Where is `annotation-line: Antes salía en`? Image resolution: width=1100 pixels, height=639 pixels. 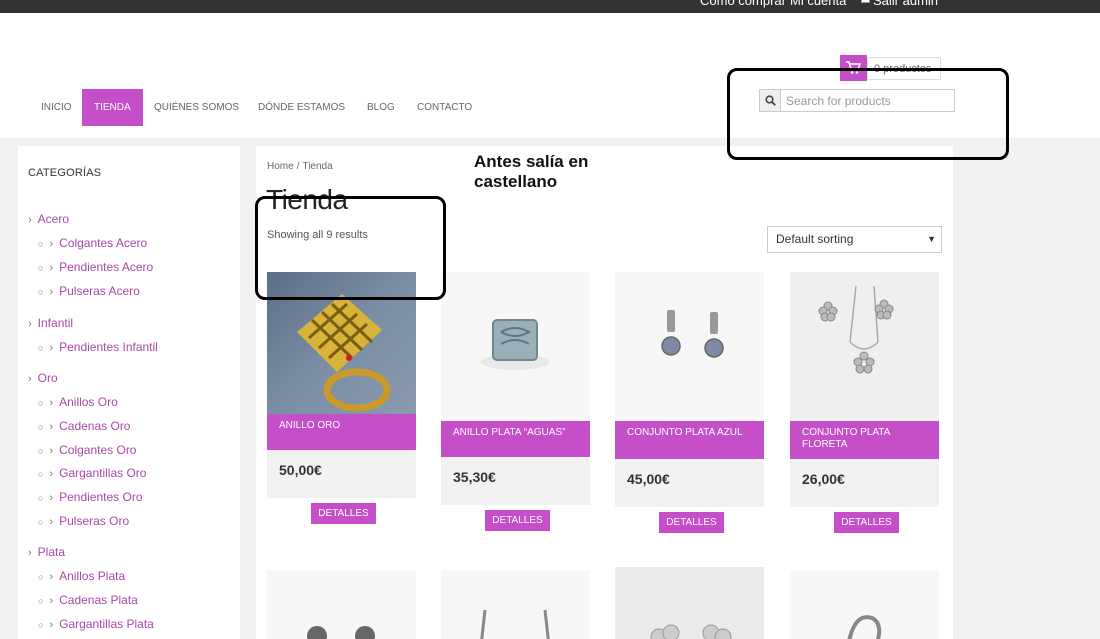
annotation-line: Antes salía en is located at coordinates (531, 161).